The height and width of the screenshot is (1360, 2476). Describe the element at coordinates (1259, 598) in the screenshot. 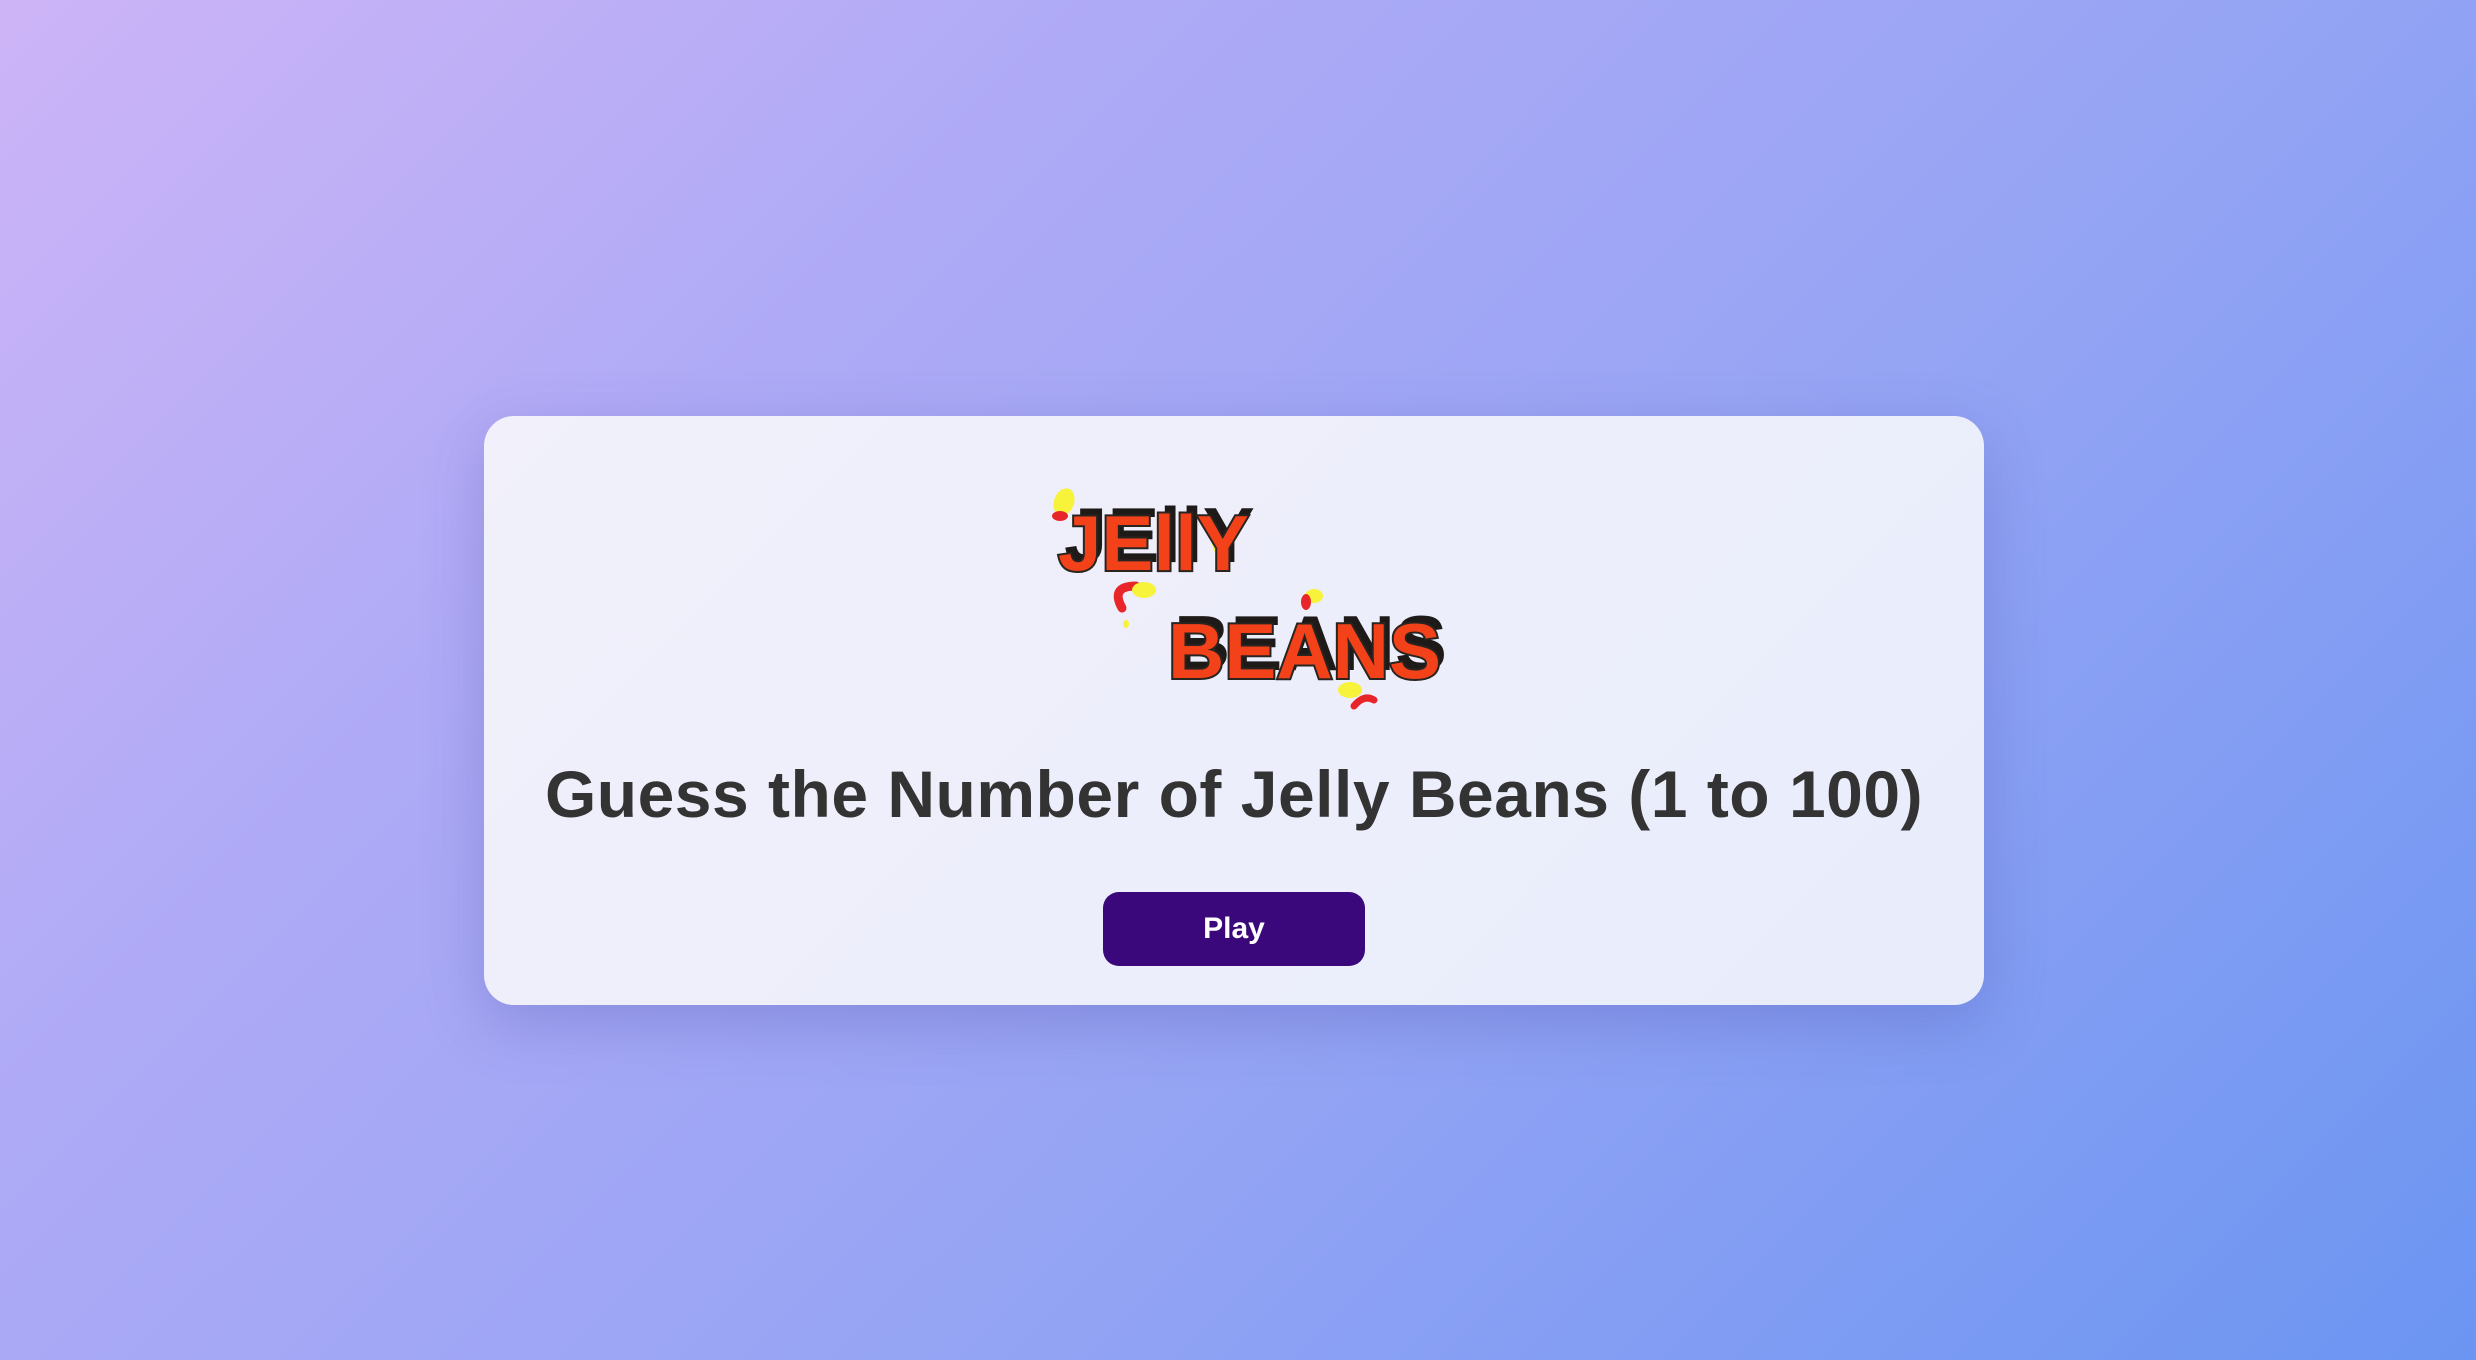

I see `jelly-beans-logo: JEllY BEANS JEllY BEANS` at that location.